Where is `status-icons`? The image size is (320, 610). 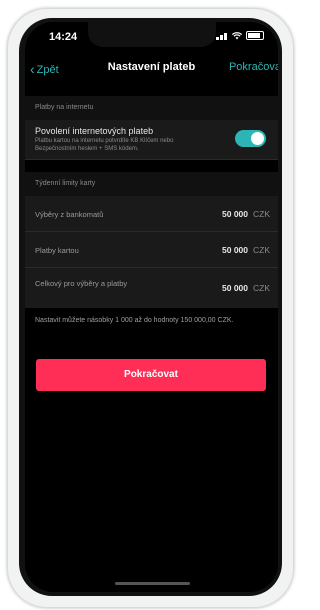 status-icons is located at coordinates (240, 35).